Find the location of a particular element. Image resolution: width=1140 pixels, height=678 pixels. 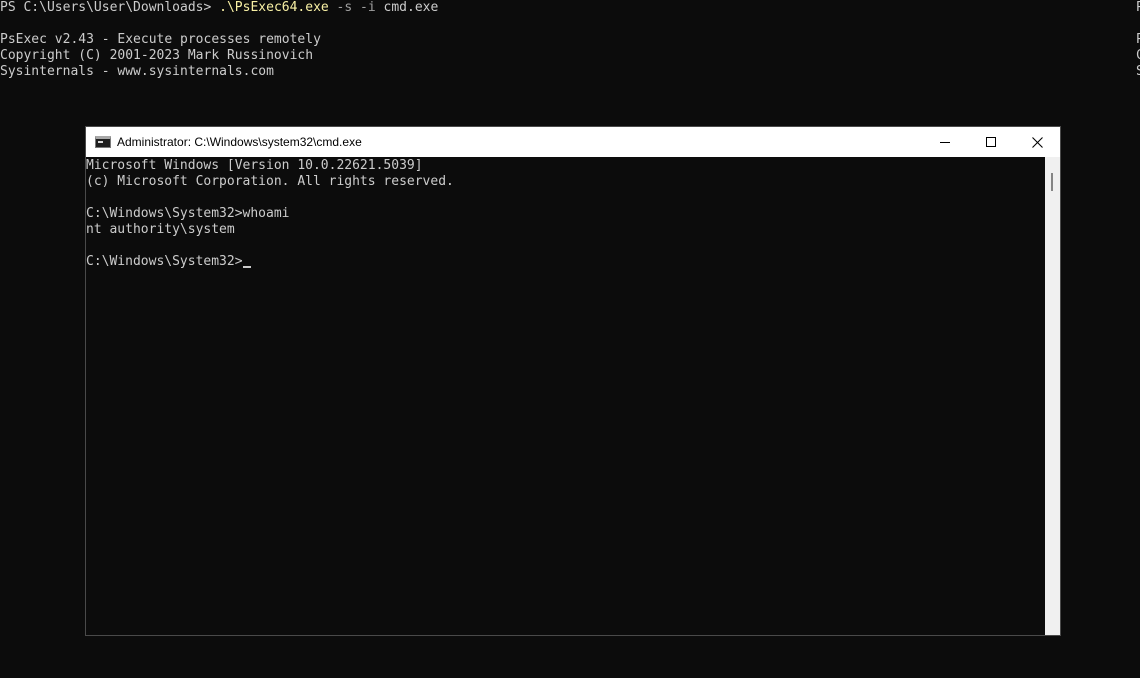

ps-line: Sysinternals - www.sysinternals.com is located at coordinates (560, 72).